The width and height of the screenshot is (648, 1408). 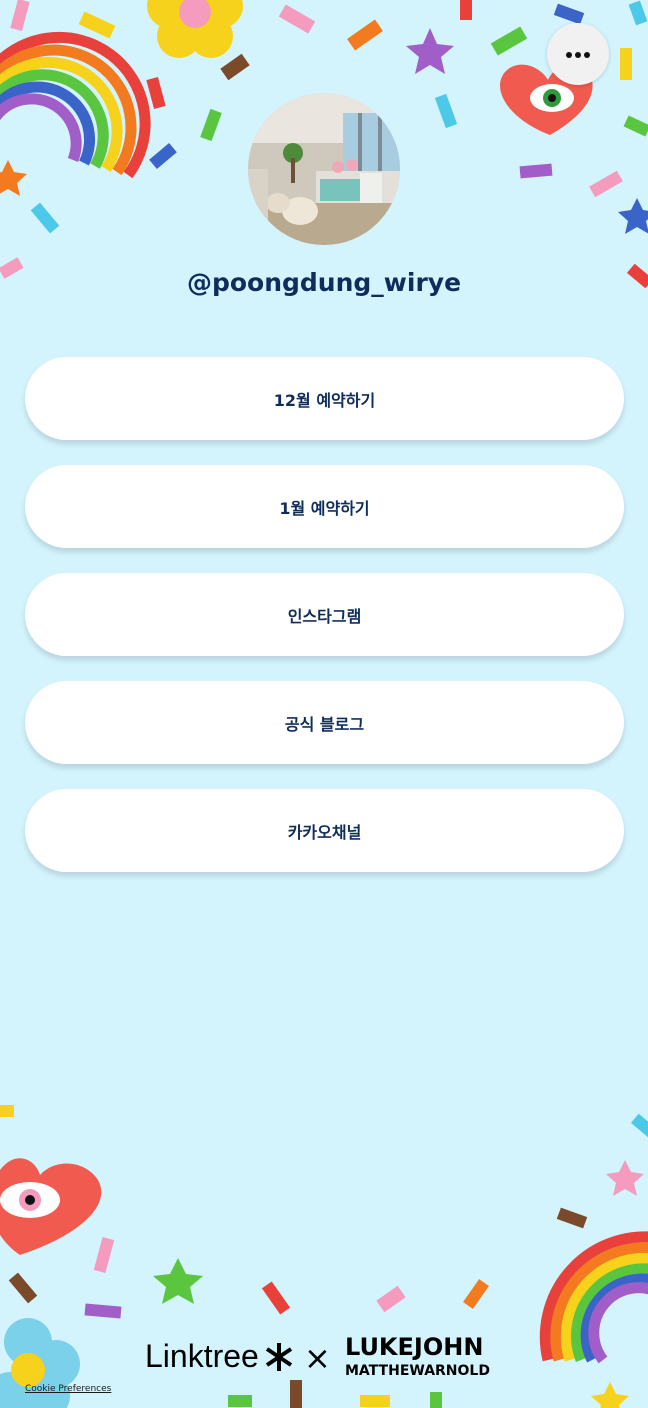 What do you see at coordinates (633, 216) in the screenshot?
I see `star-blue` at bounding box center [633, 216].